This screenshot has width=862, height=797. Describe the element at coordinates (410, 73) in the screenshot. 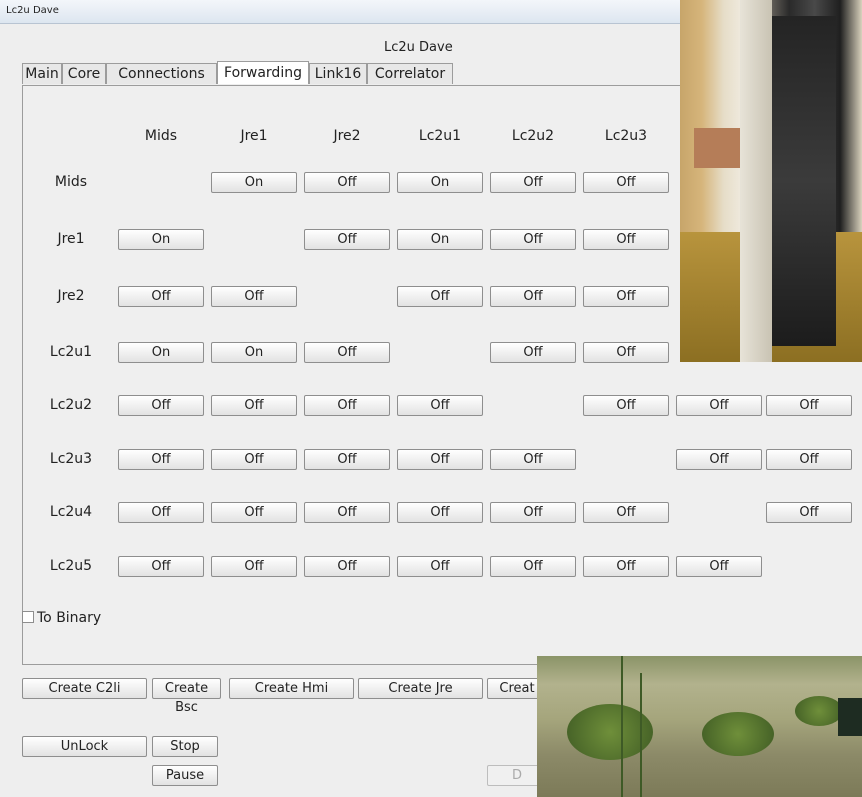

I see `tab-correlator: Correlator` at that location.